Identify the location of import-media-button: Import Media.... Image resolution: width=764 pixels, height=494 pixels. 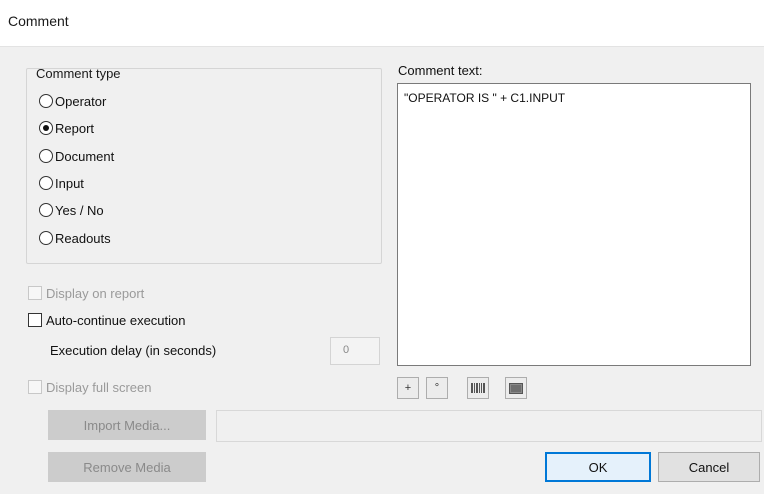
(127, 425).